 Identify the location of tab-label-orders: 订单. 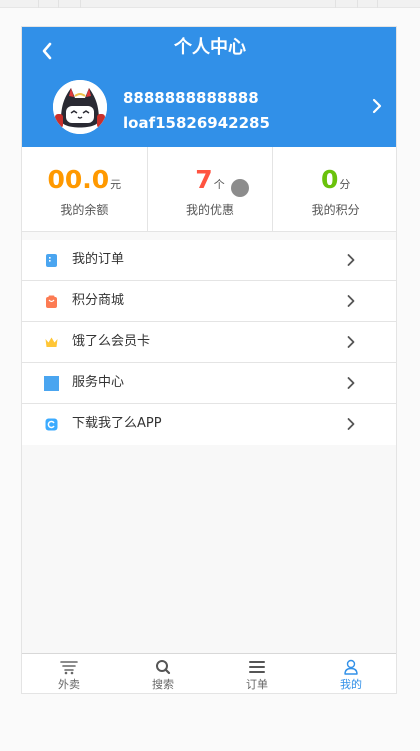
(257, 684).